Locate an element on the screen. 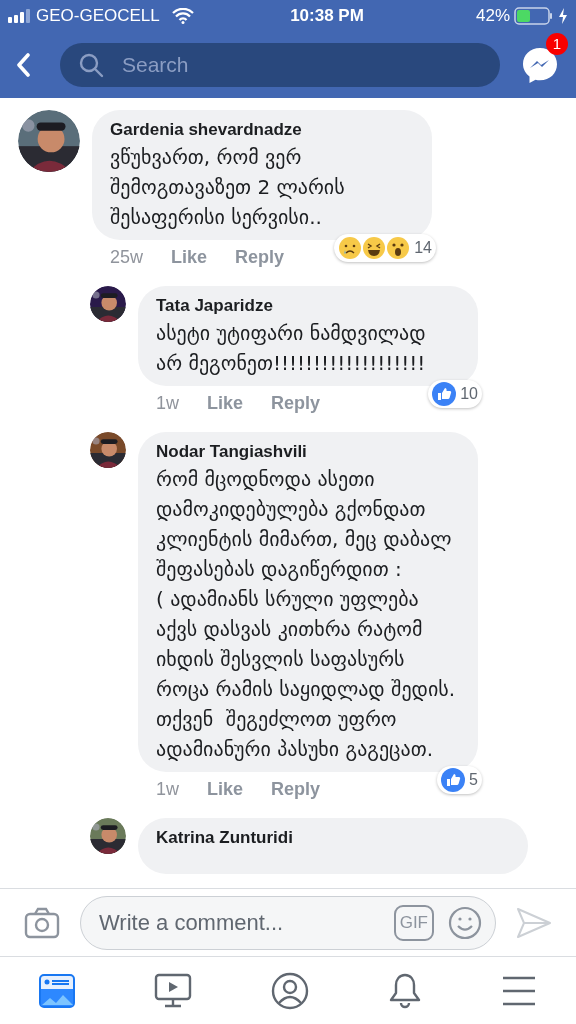  back-icon is located at coordinates (23, 65).